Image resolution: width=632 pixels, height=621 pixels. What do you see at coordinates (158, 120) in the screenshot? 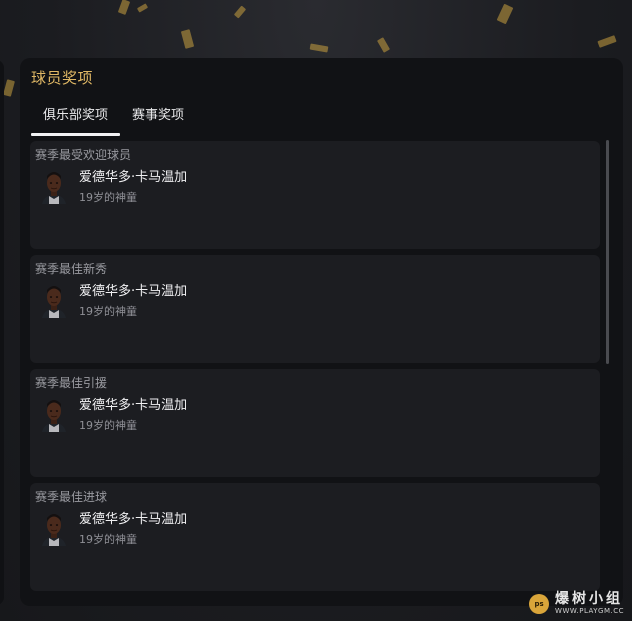
I see `tab-event-awards: 赛事奖项` at bounding box center [158, 120].